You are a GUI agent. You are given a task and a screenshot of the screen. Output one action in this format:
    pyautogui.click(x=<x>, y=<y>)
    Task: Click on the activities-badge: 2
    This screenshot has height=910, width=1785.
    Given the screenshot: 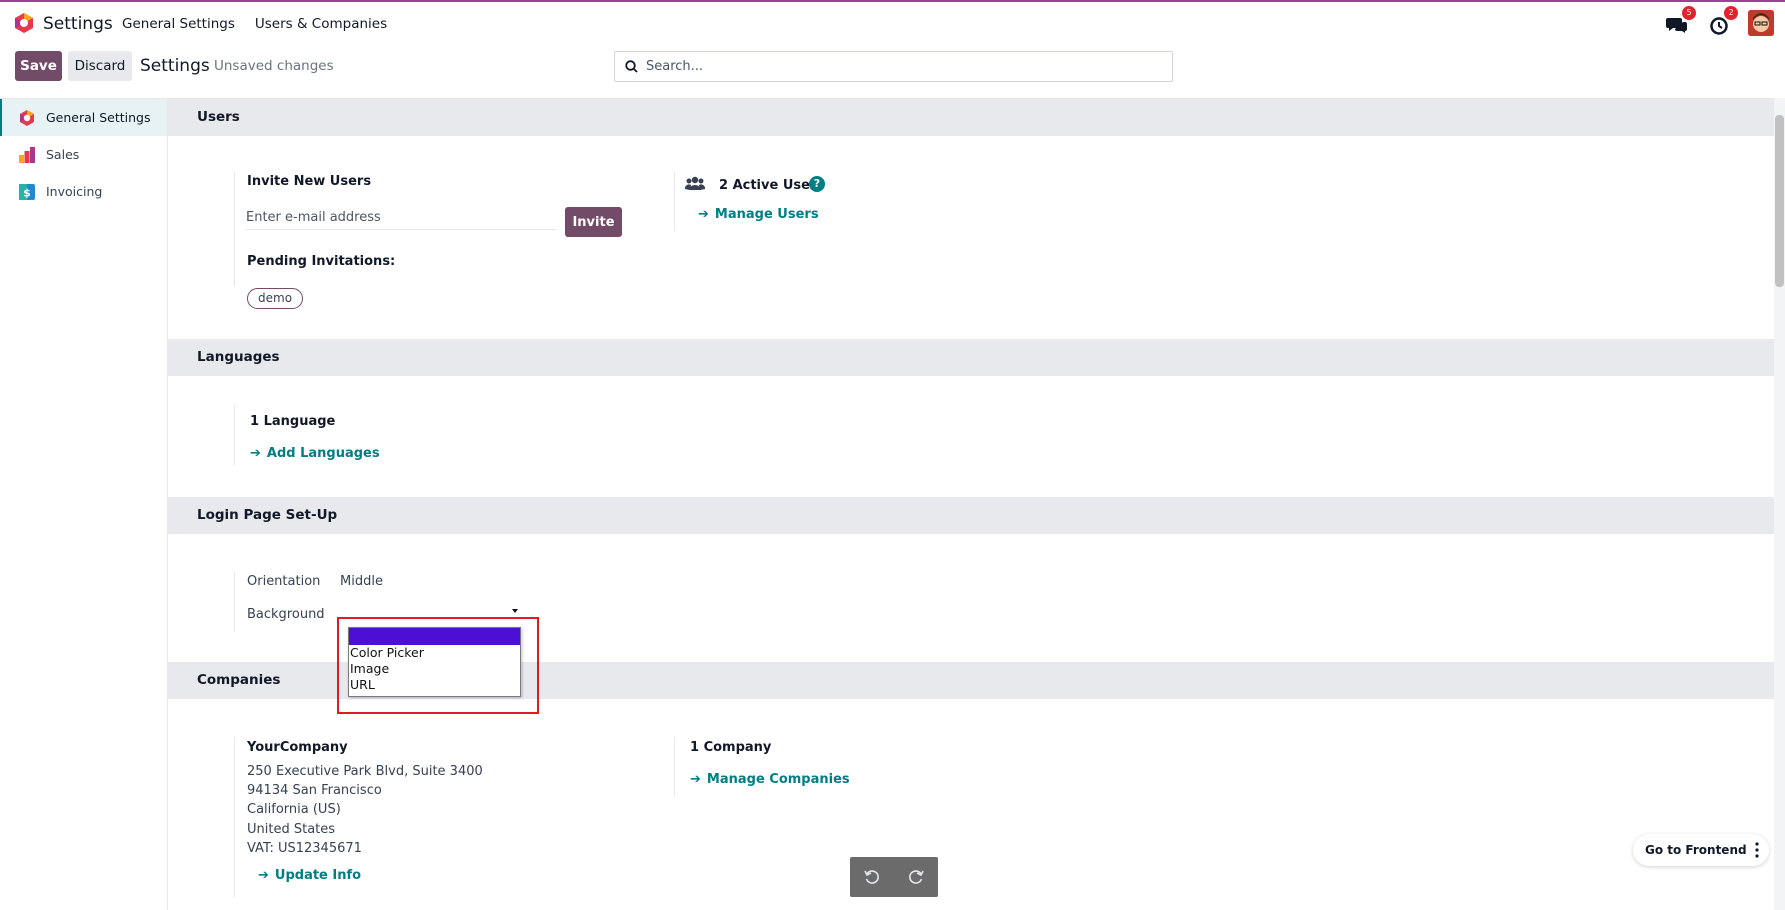 What is the action you would take?
    pyautogui.click(x=1731, y=13)
    